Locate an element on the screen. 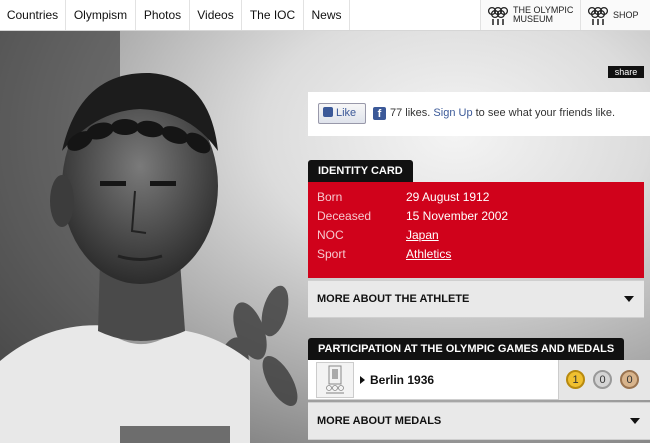 The width and height of the screenshot is (650, 443). identity-row: NOC Japan is located at coordinates (476, 237).